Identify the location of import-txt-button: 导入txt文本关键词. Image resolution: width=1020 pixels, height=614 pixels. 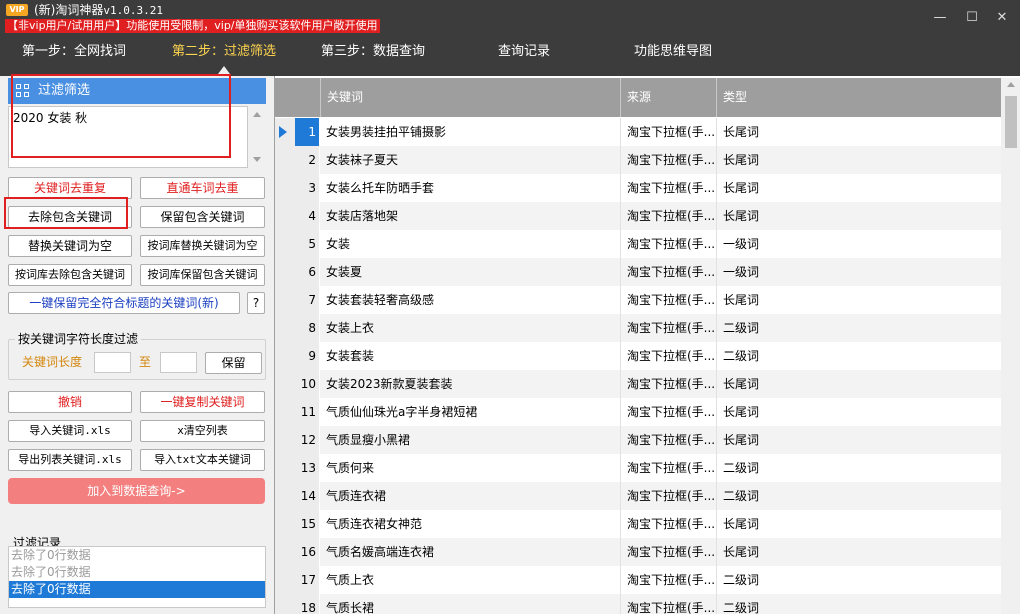
(202, 460).